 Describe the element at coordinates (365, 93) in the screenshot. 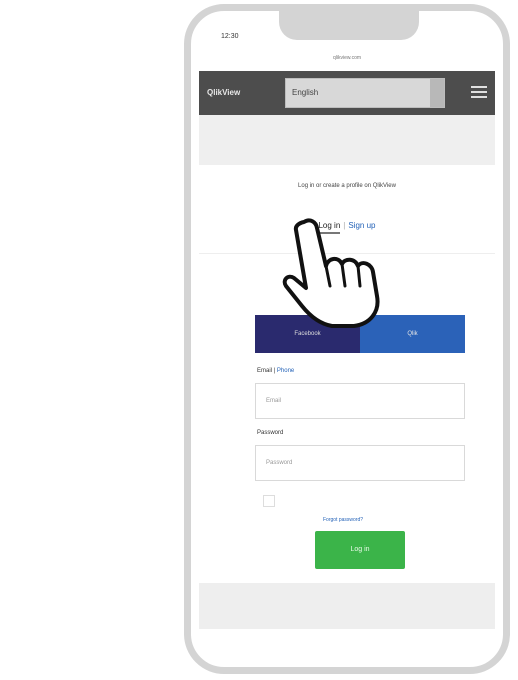

I see `language-select: English` at that location.